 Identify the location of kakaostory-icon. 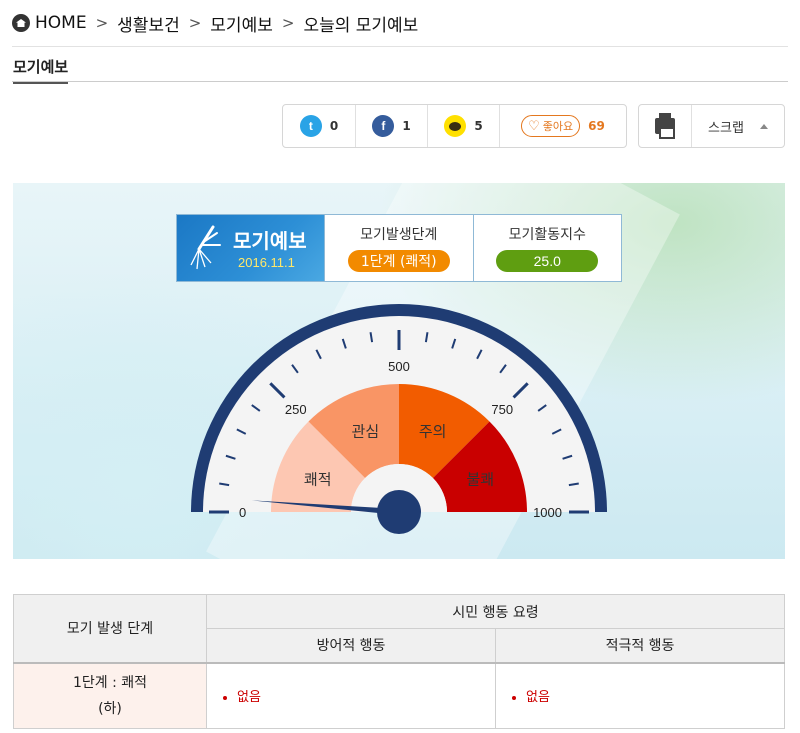
(455, 126).